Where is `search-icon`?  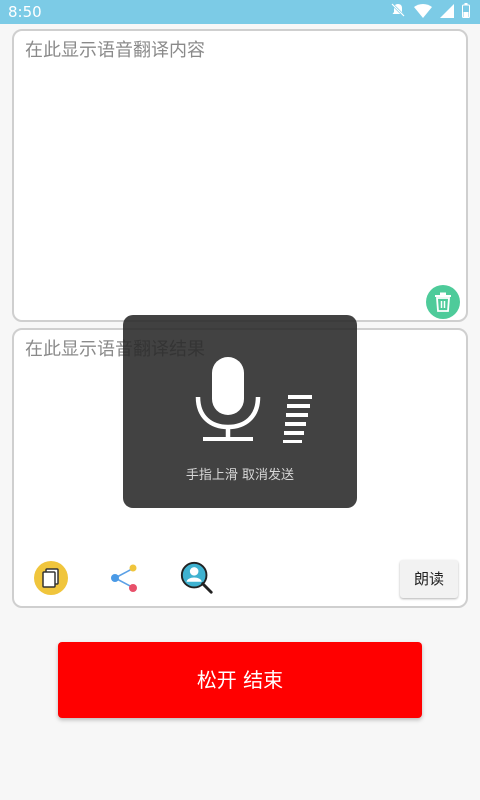
search-icon is located at coordinates (196, 577).